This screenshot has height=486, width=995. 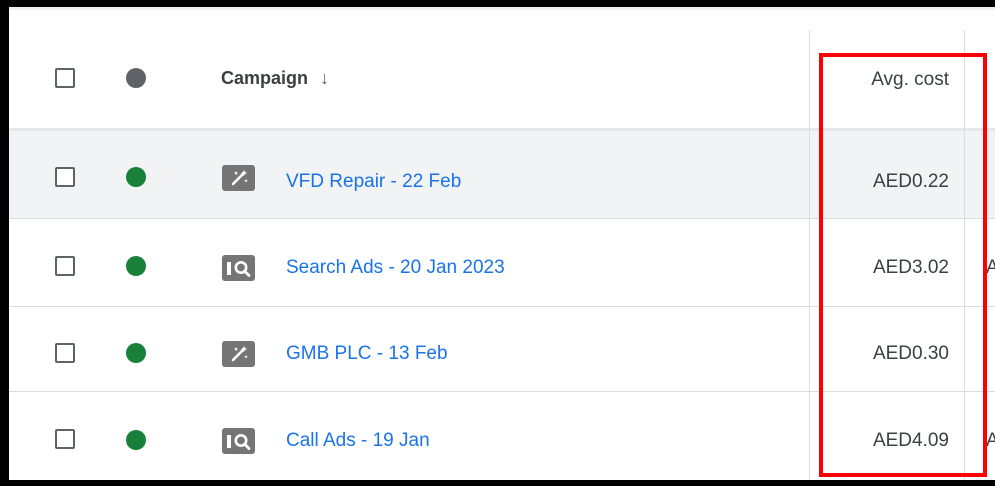 I want to click on campaign-name-link: Search Ads - 20 Jan 2023, so click(x=395, y=268).